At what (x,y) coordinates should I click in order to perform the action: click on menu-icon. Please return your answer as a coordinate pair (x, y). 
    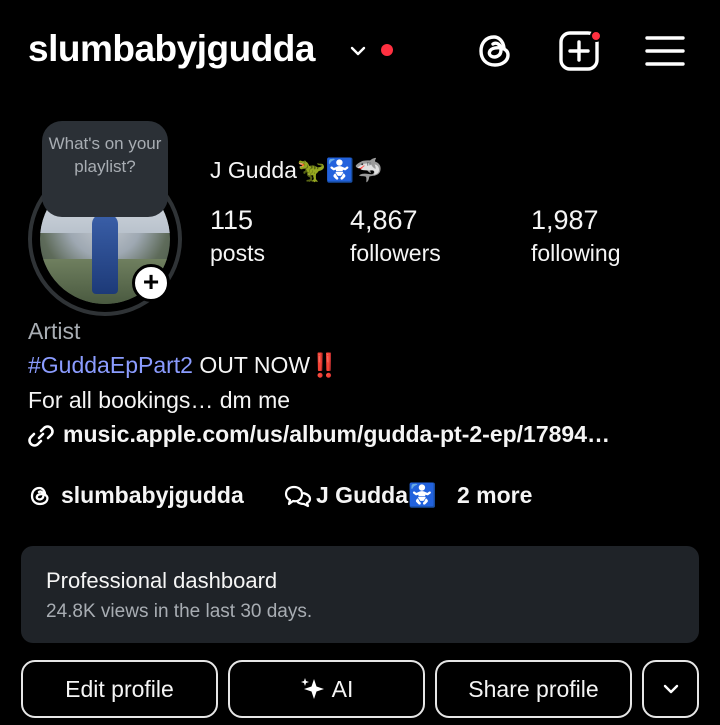
    Looking at the image, I should click on (665, 51).